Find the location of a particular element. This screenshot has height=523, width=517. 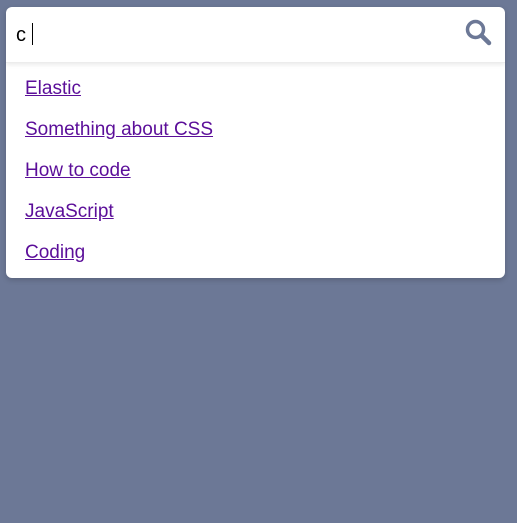

search-bar is located at coordinates (255, 35).